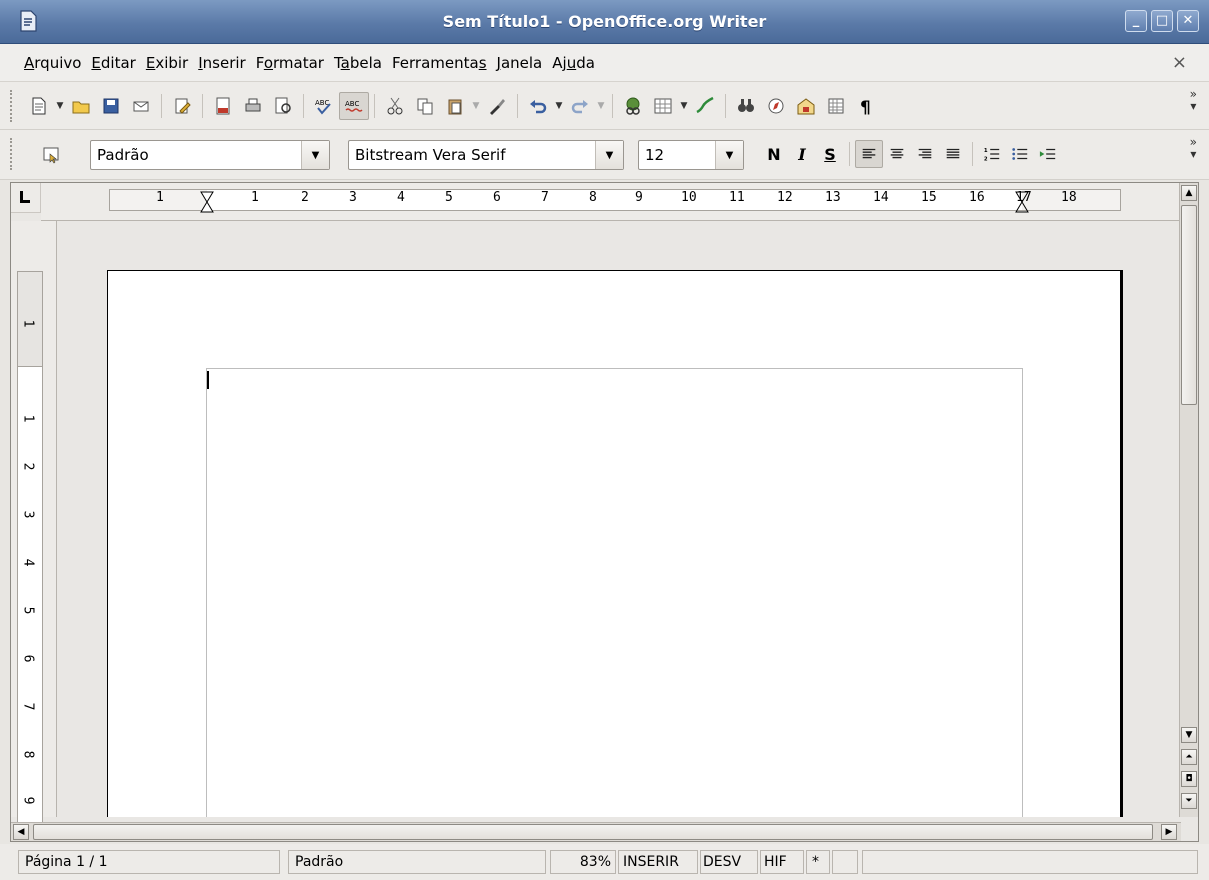 The image size is (1209, 880). Describe the element at coordinates (226, 63) in the screenshot. I see `menu-inserir: Inserir` at that location.